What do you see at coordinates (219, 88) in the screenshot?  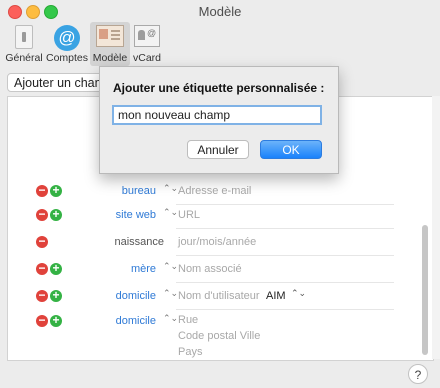 I see `sheet-title: Ajouter une étiquette personnalisée :` at bounding box center [219, 88].